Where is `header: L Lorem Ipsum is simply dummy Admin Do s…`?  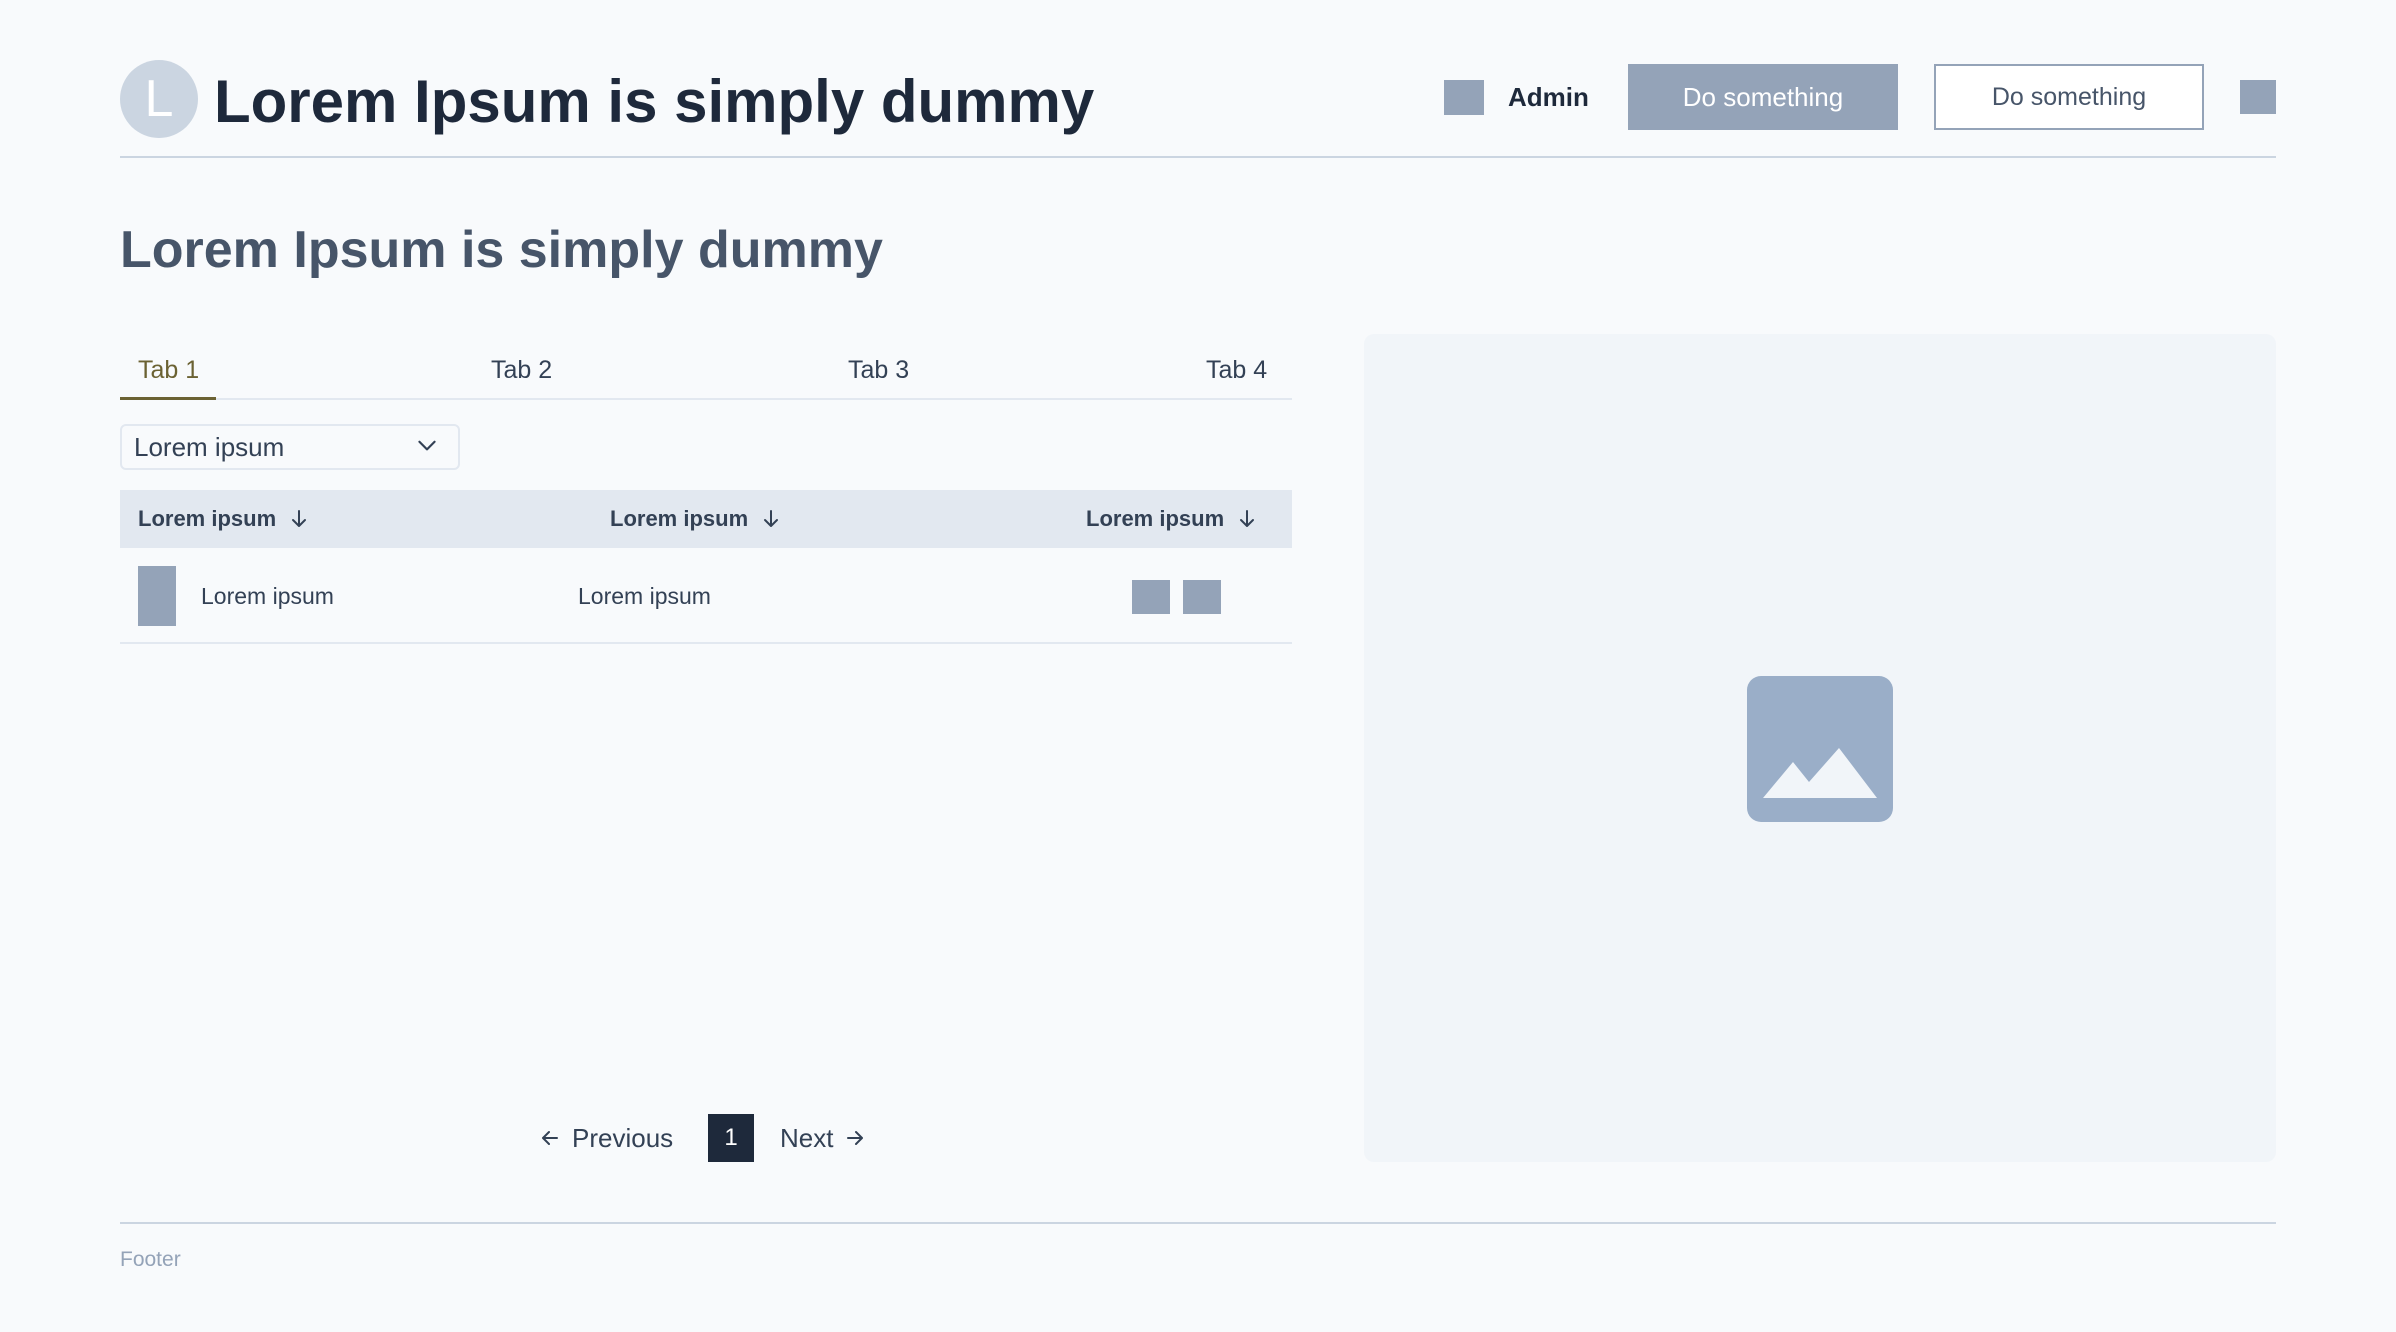
header: L Lorem Ipsum is simply dummy Admin Do s… is located at coordinates (1198, 108).